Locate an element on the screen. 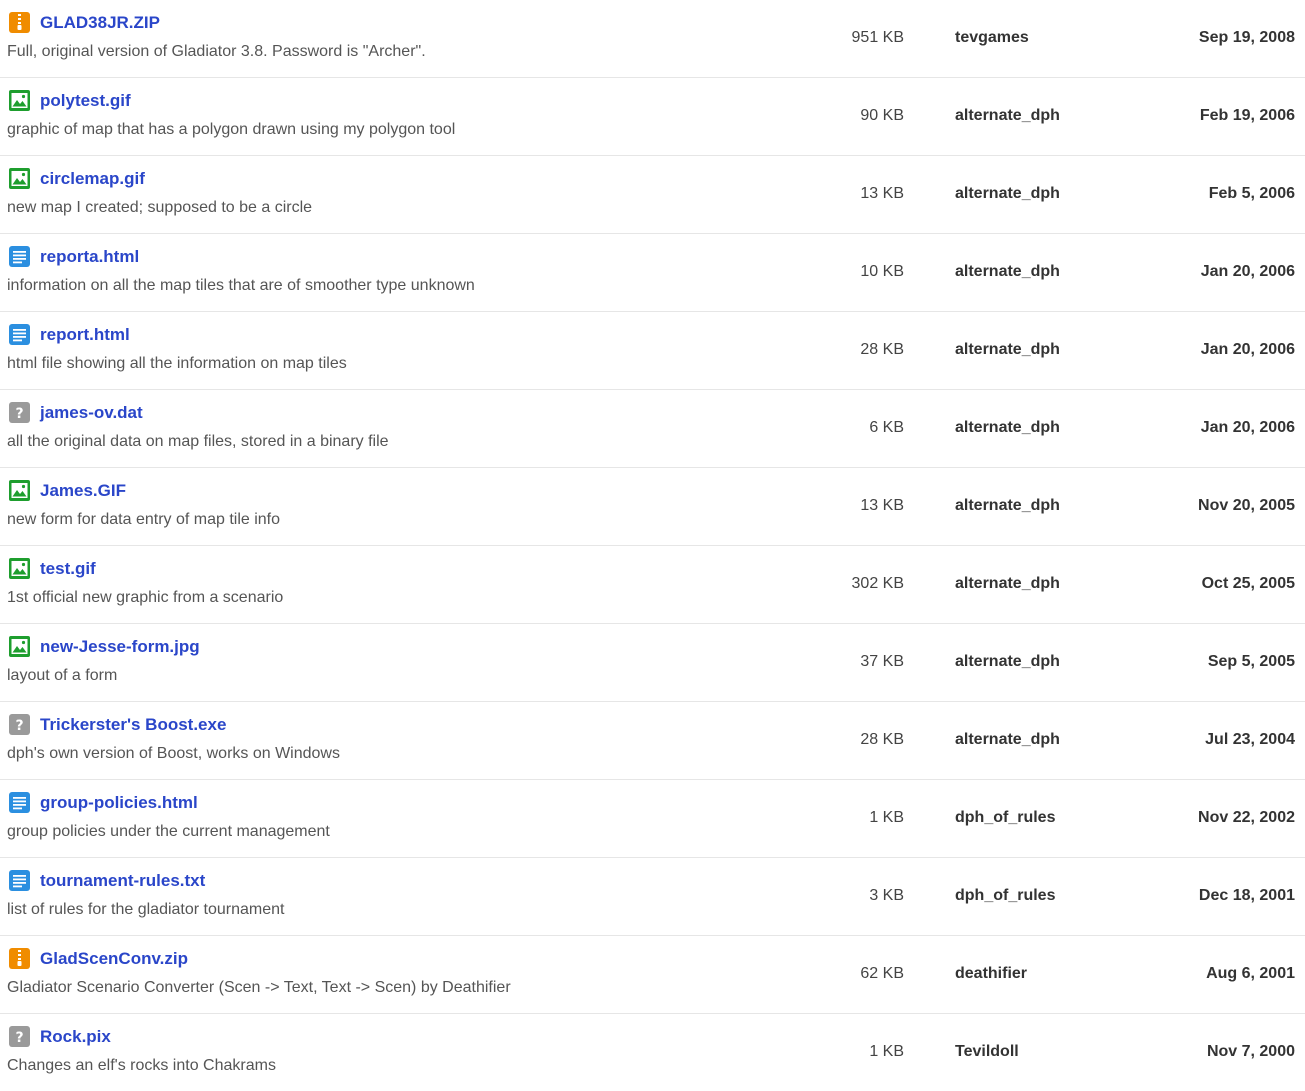 This screenshot has height=1091, width=1305. file-name-link: test.gif is located at coordinates (68, 569).